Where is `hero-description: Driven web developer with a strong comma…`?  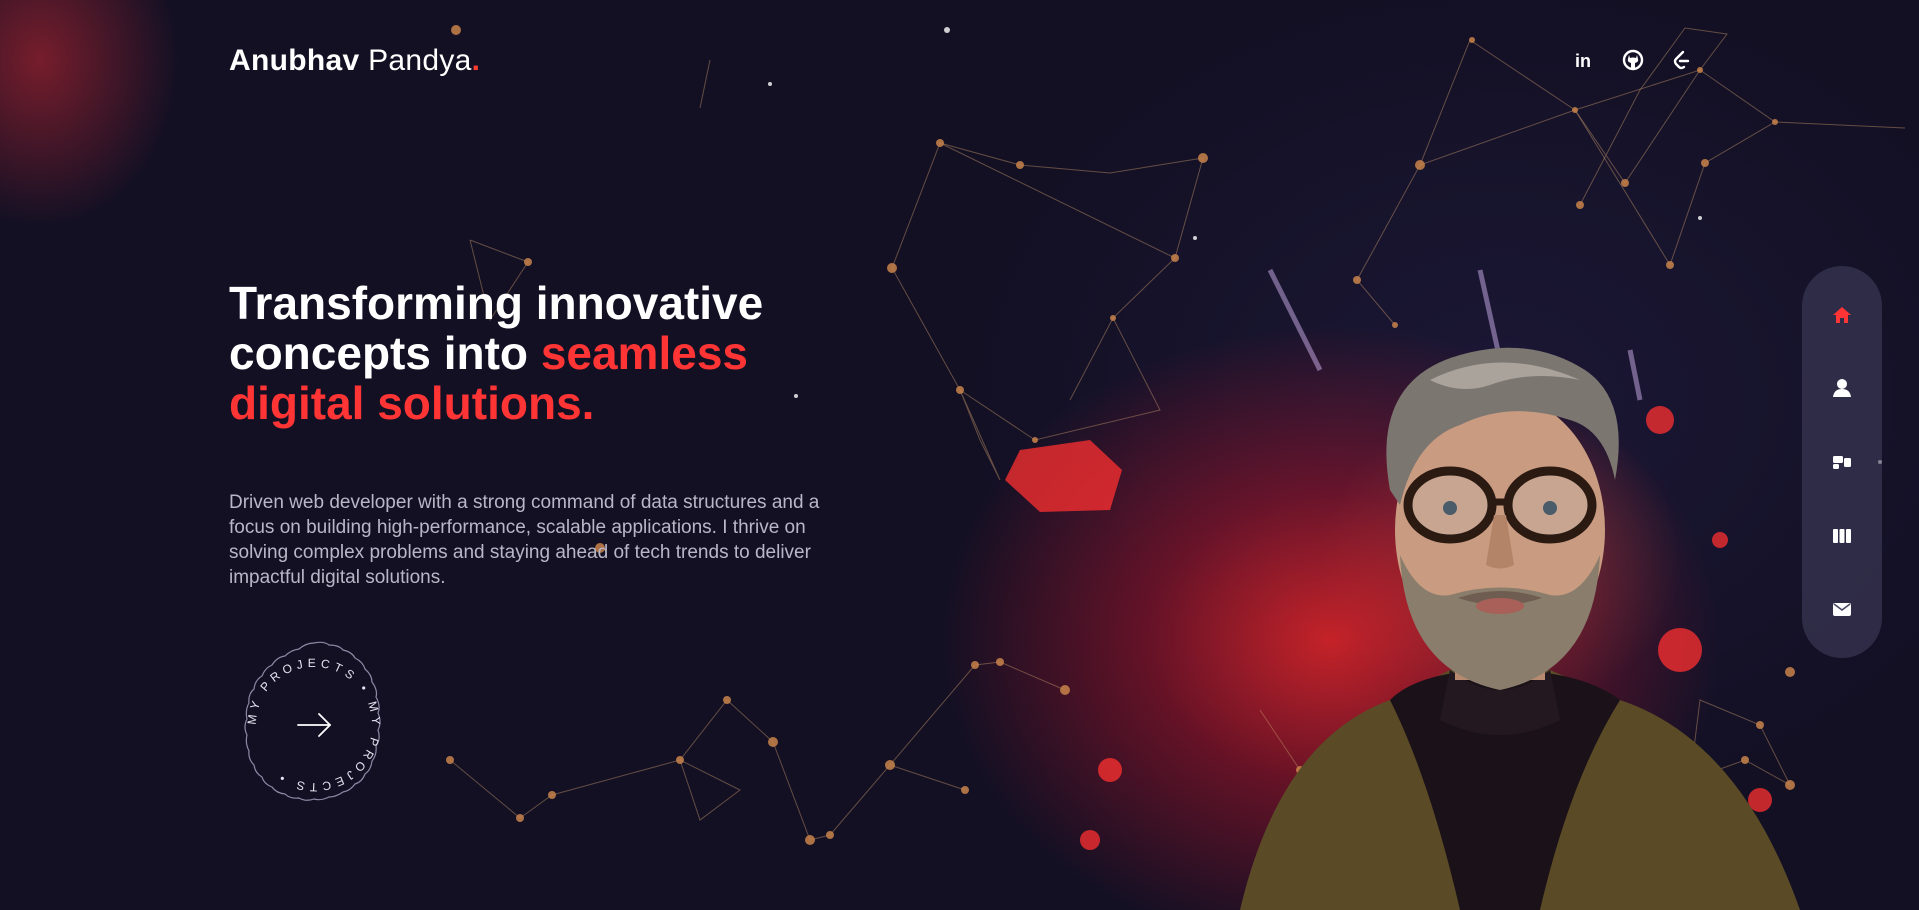 hero-description: Driven web developer with a strong comma… is located at coordinates (524, 540).